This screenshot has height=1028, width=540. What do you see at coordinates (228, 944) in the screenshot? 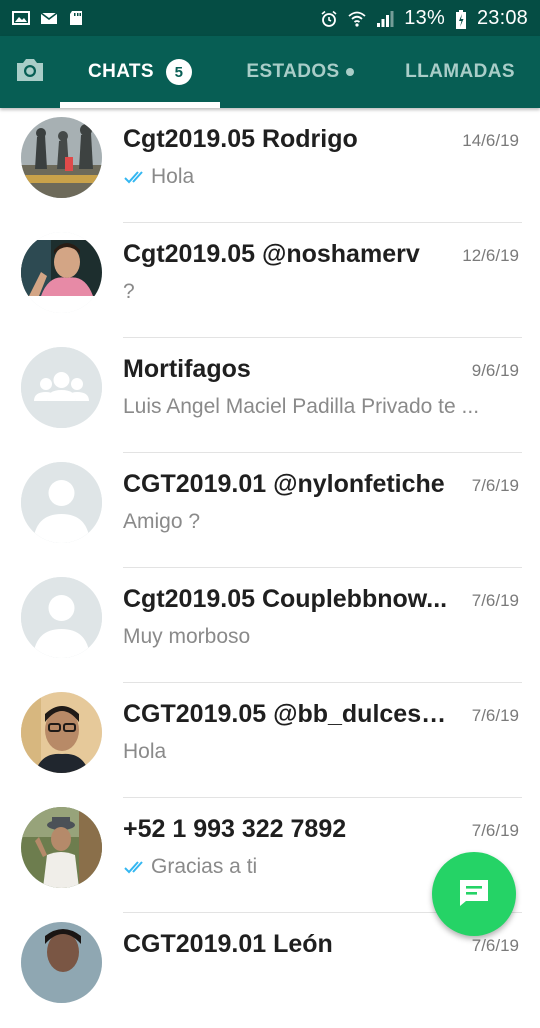
I see `chat-name: CGT2019.01 León` at bounding box center [228, 944].